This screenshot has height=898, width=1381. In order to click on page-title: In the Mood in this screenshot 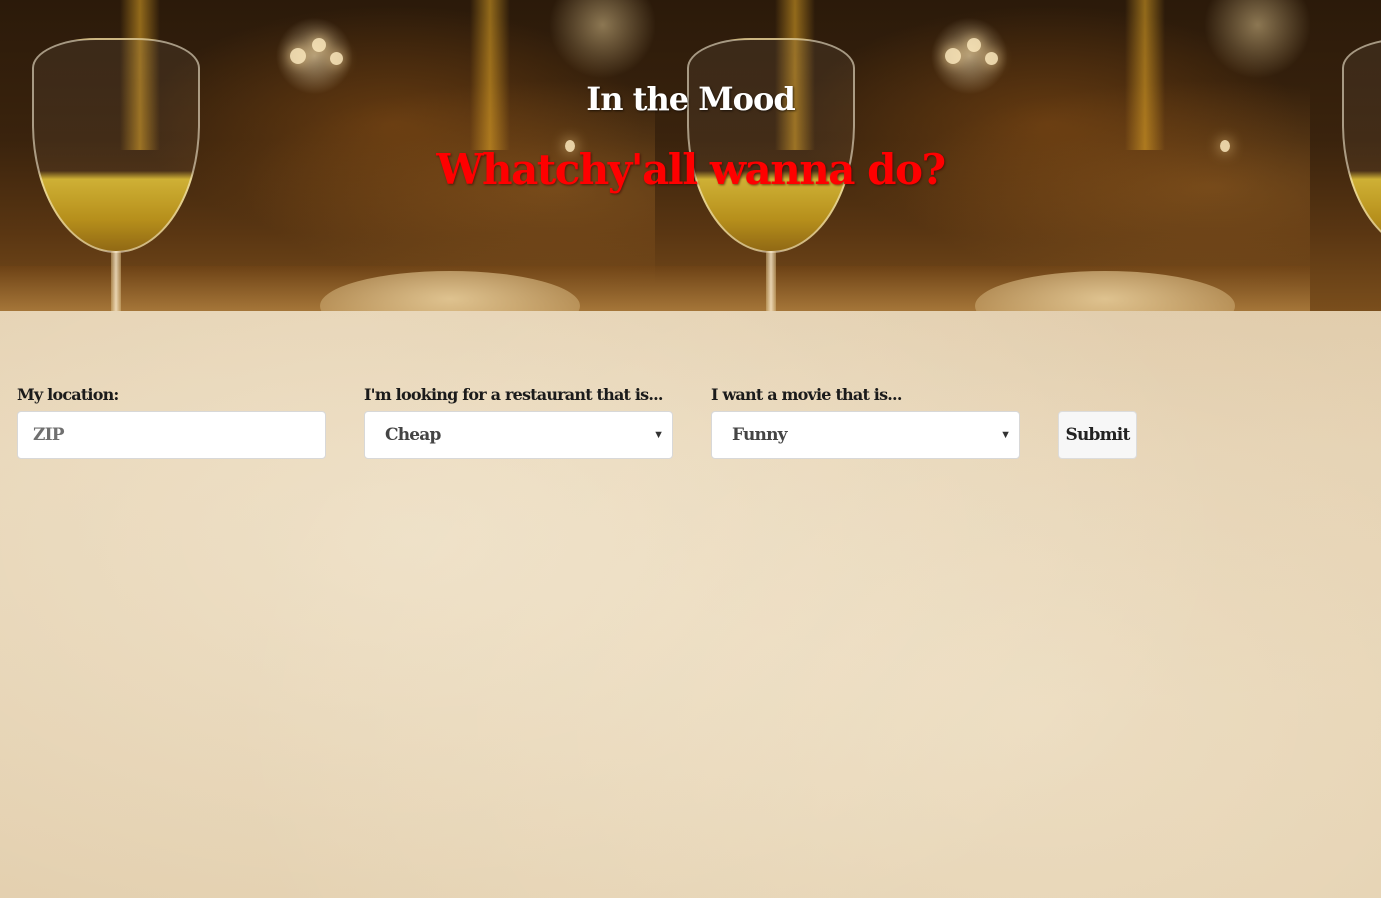, I will do `click(690, 99)`.